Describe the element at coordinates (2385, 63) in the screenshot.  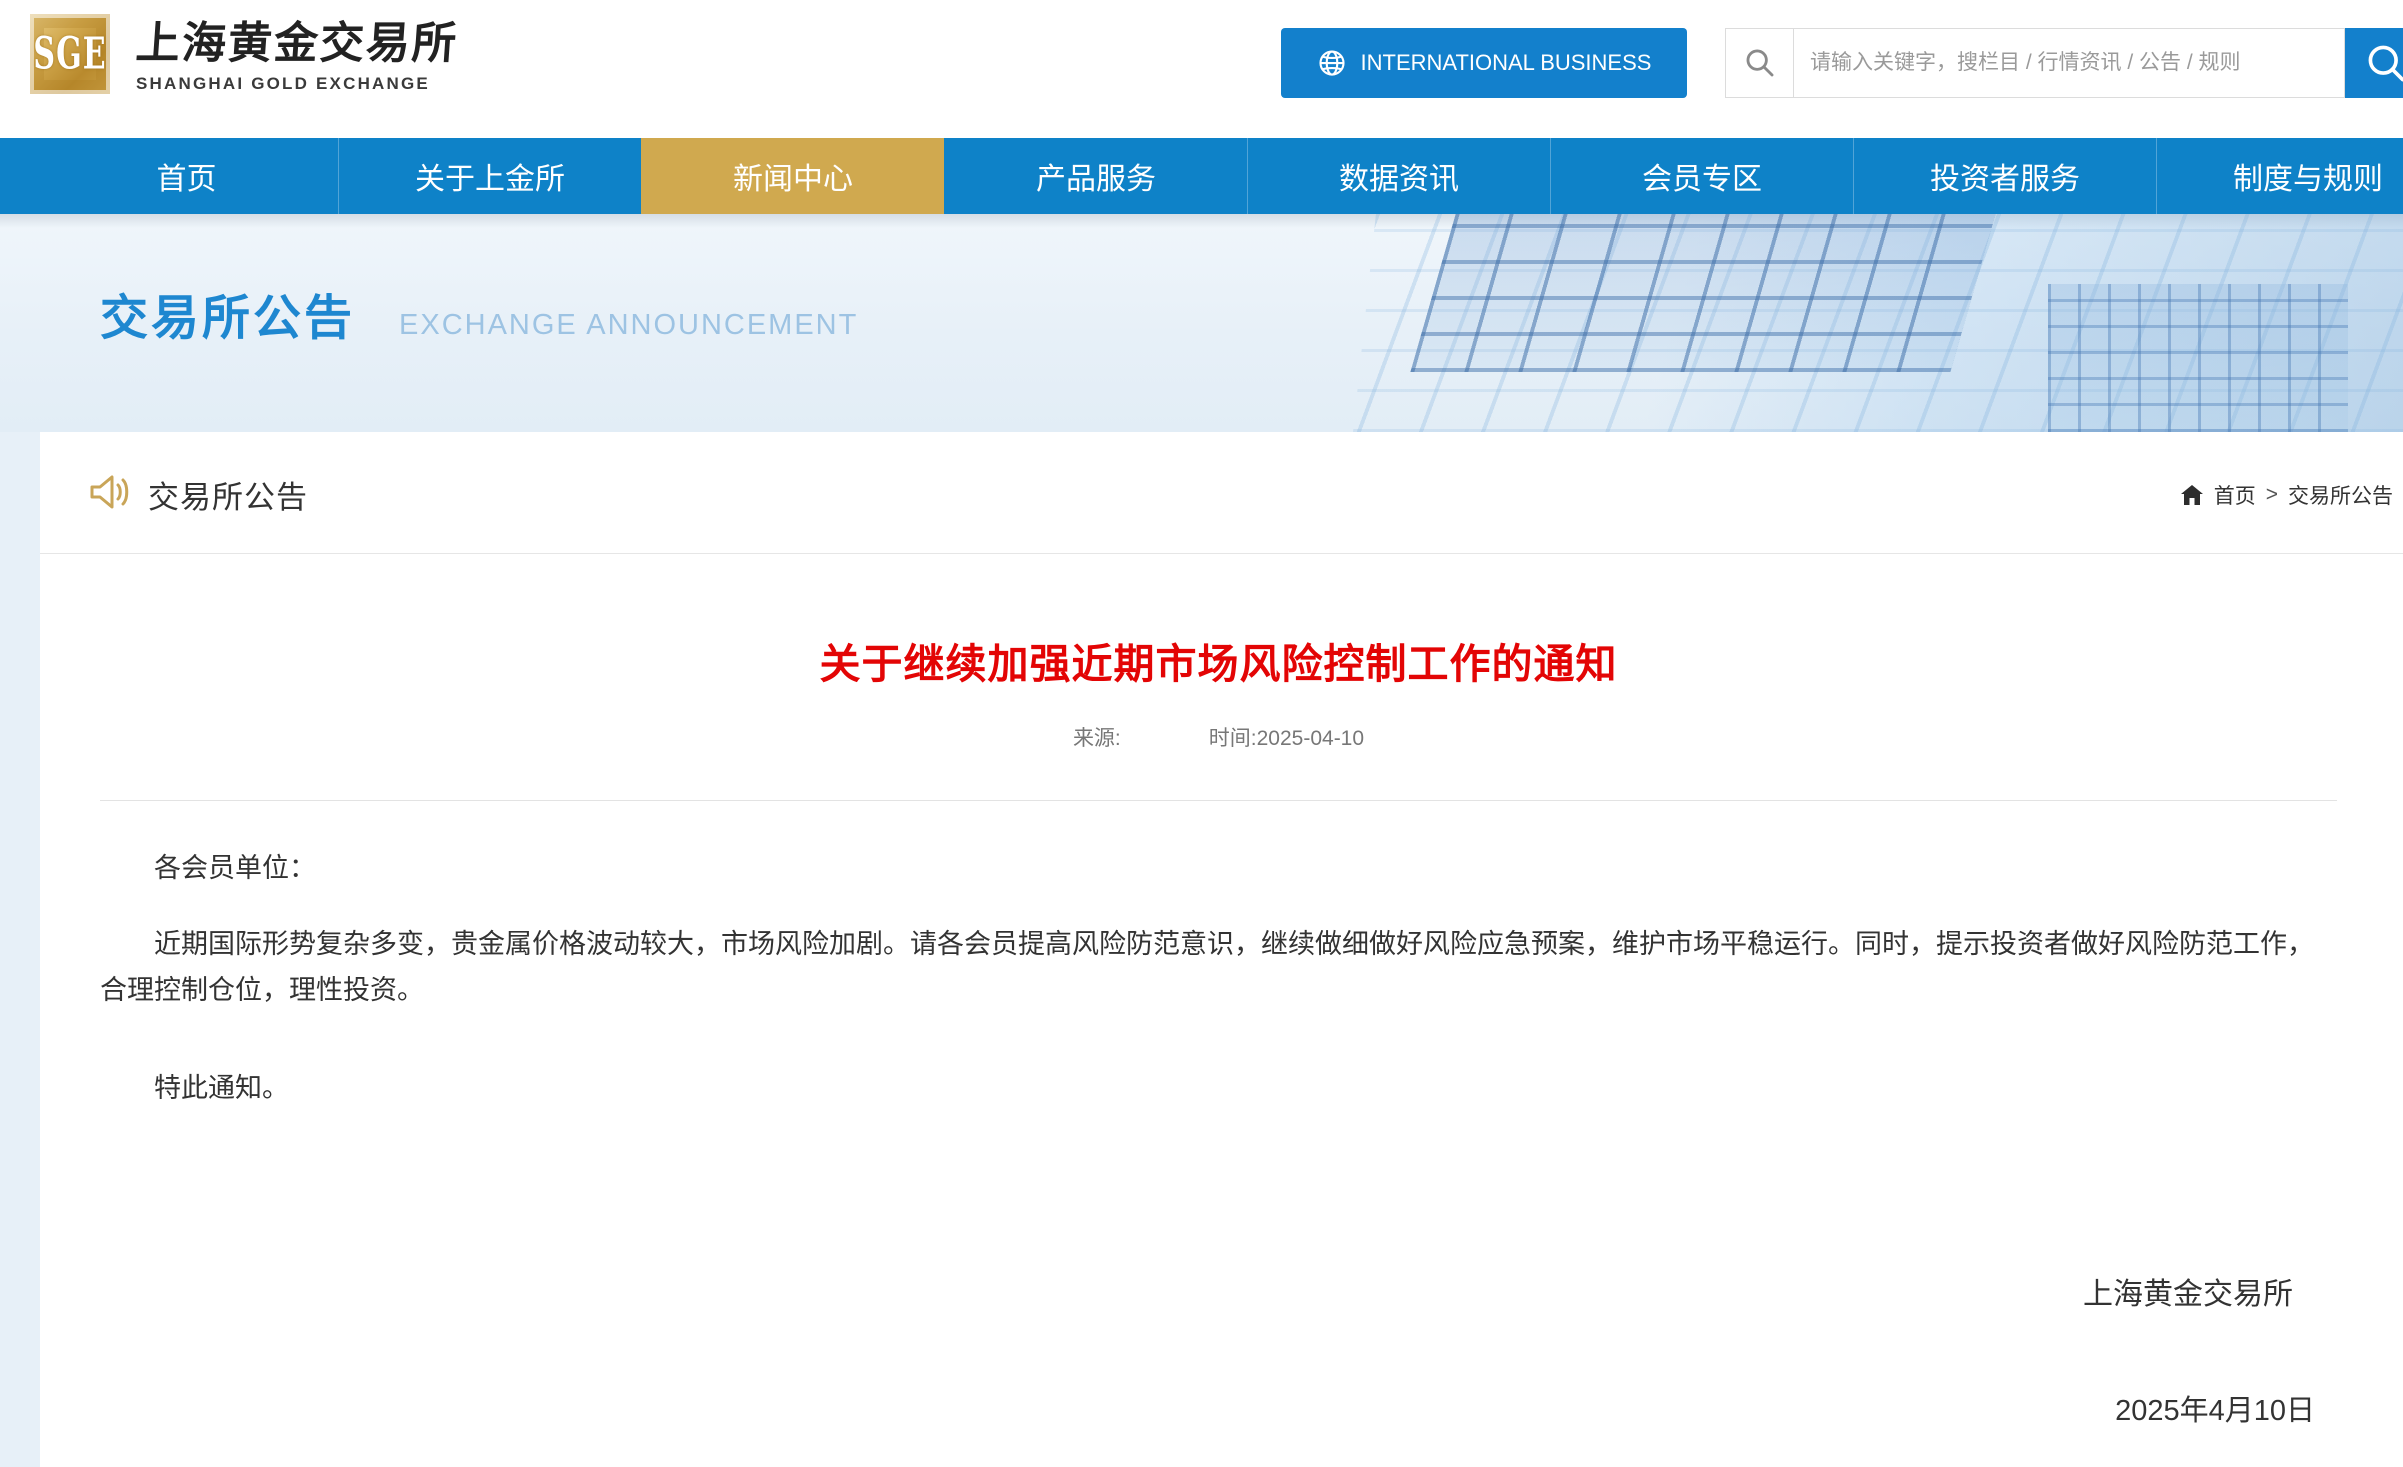
I see `search-submit-icon` at that location.